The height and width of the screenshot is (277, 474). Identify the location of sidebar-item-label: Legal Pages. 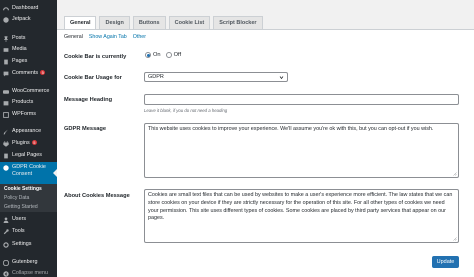
(27, 154).